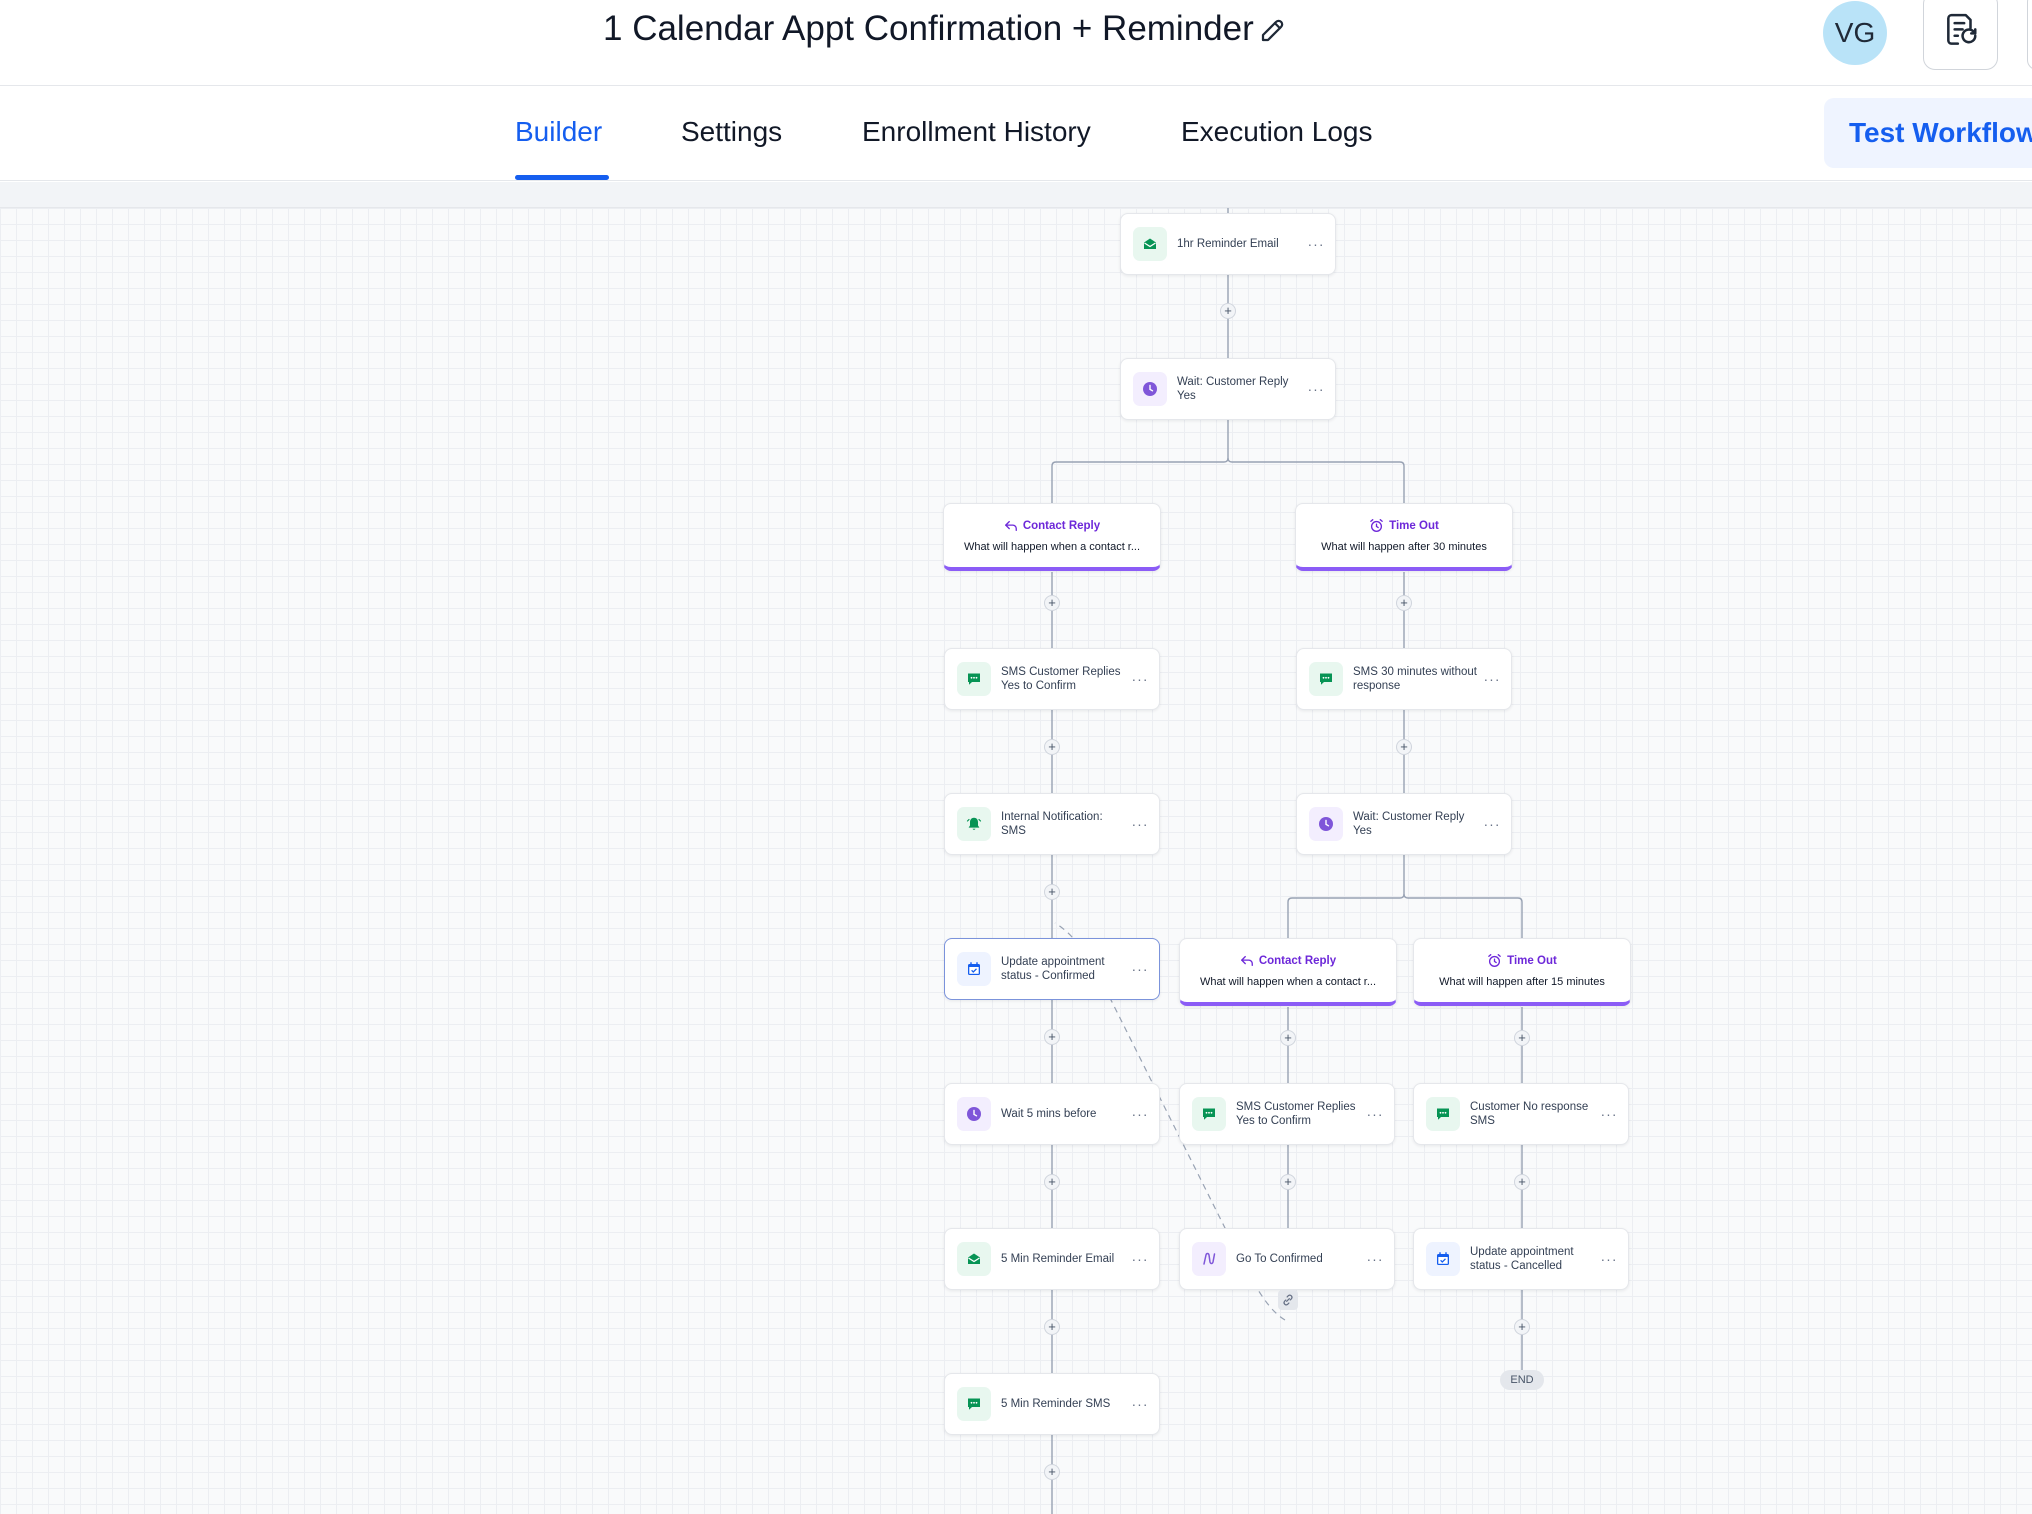 This screenshot has width=2032, height=1514. I want to click on goto-link-button, so click(1288, 1300).